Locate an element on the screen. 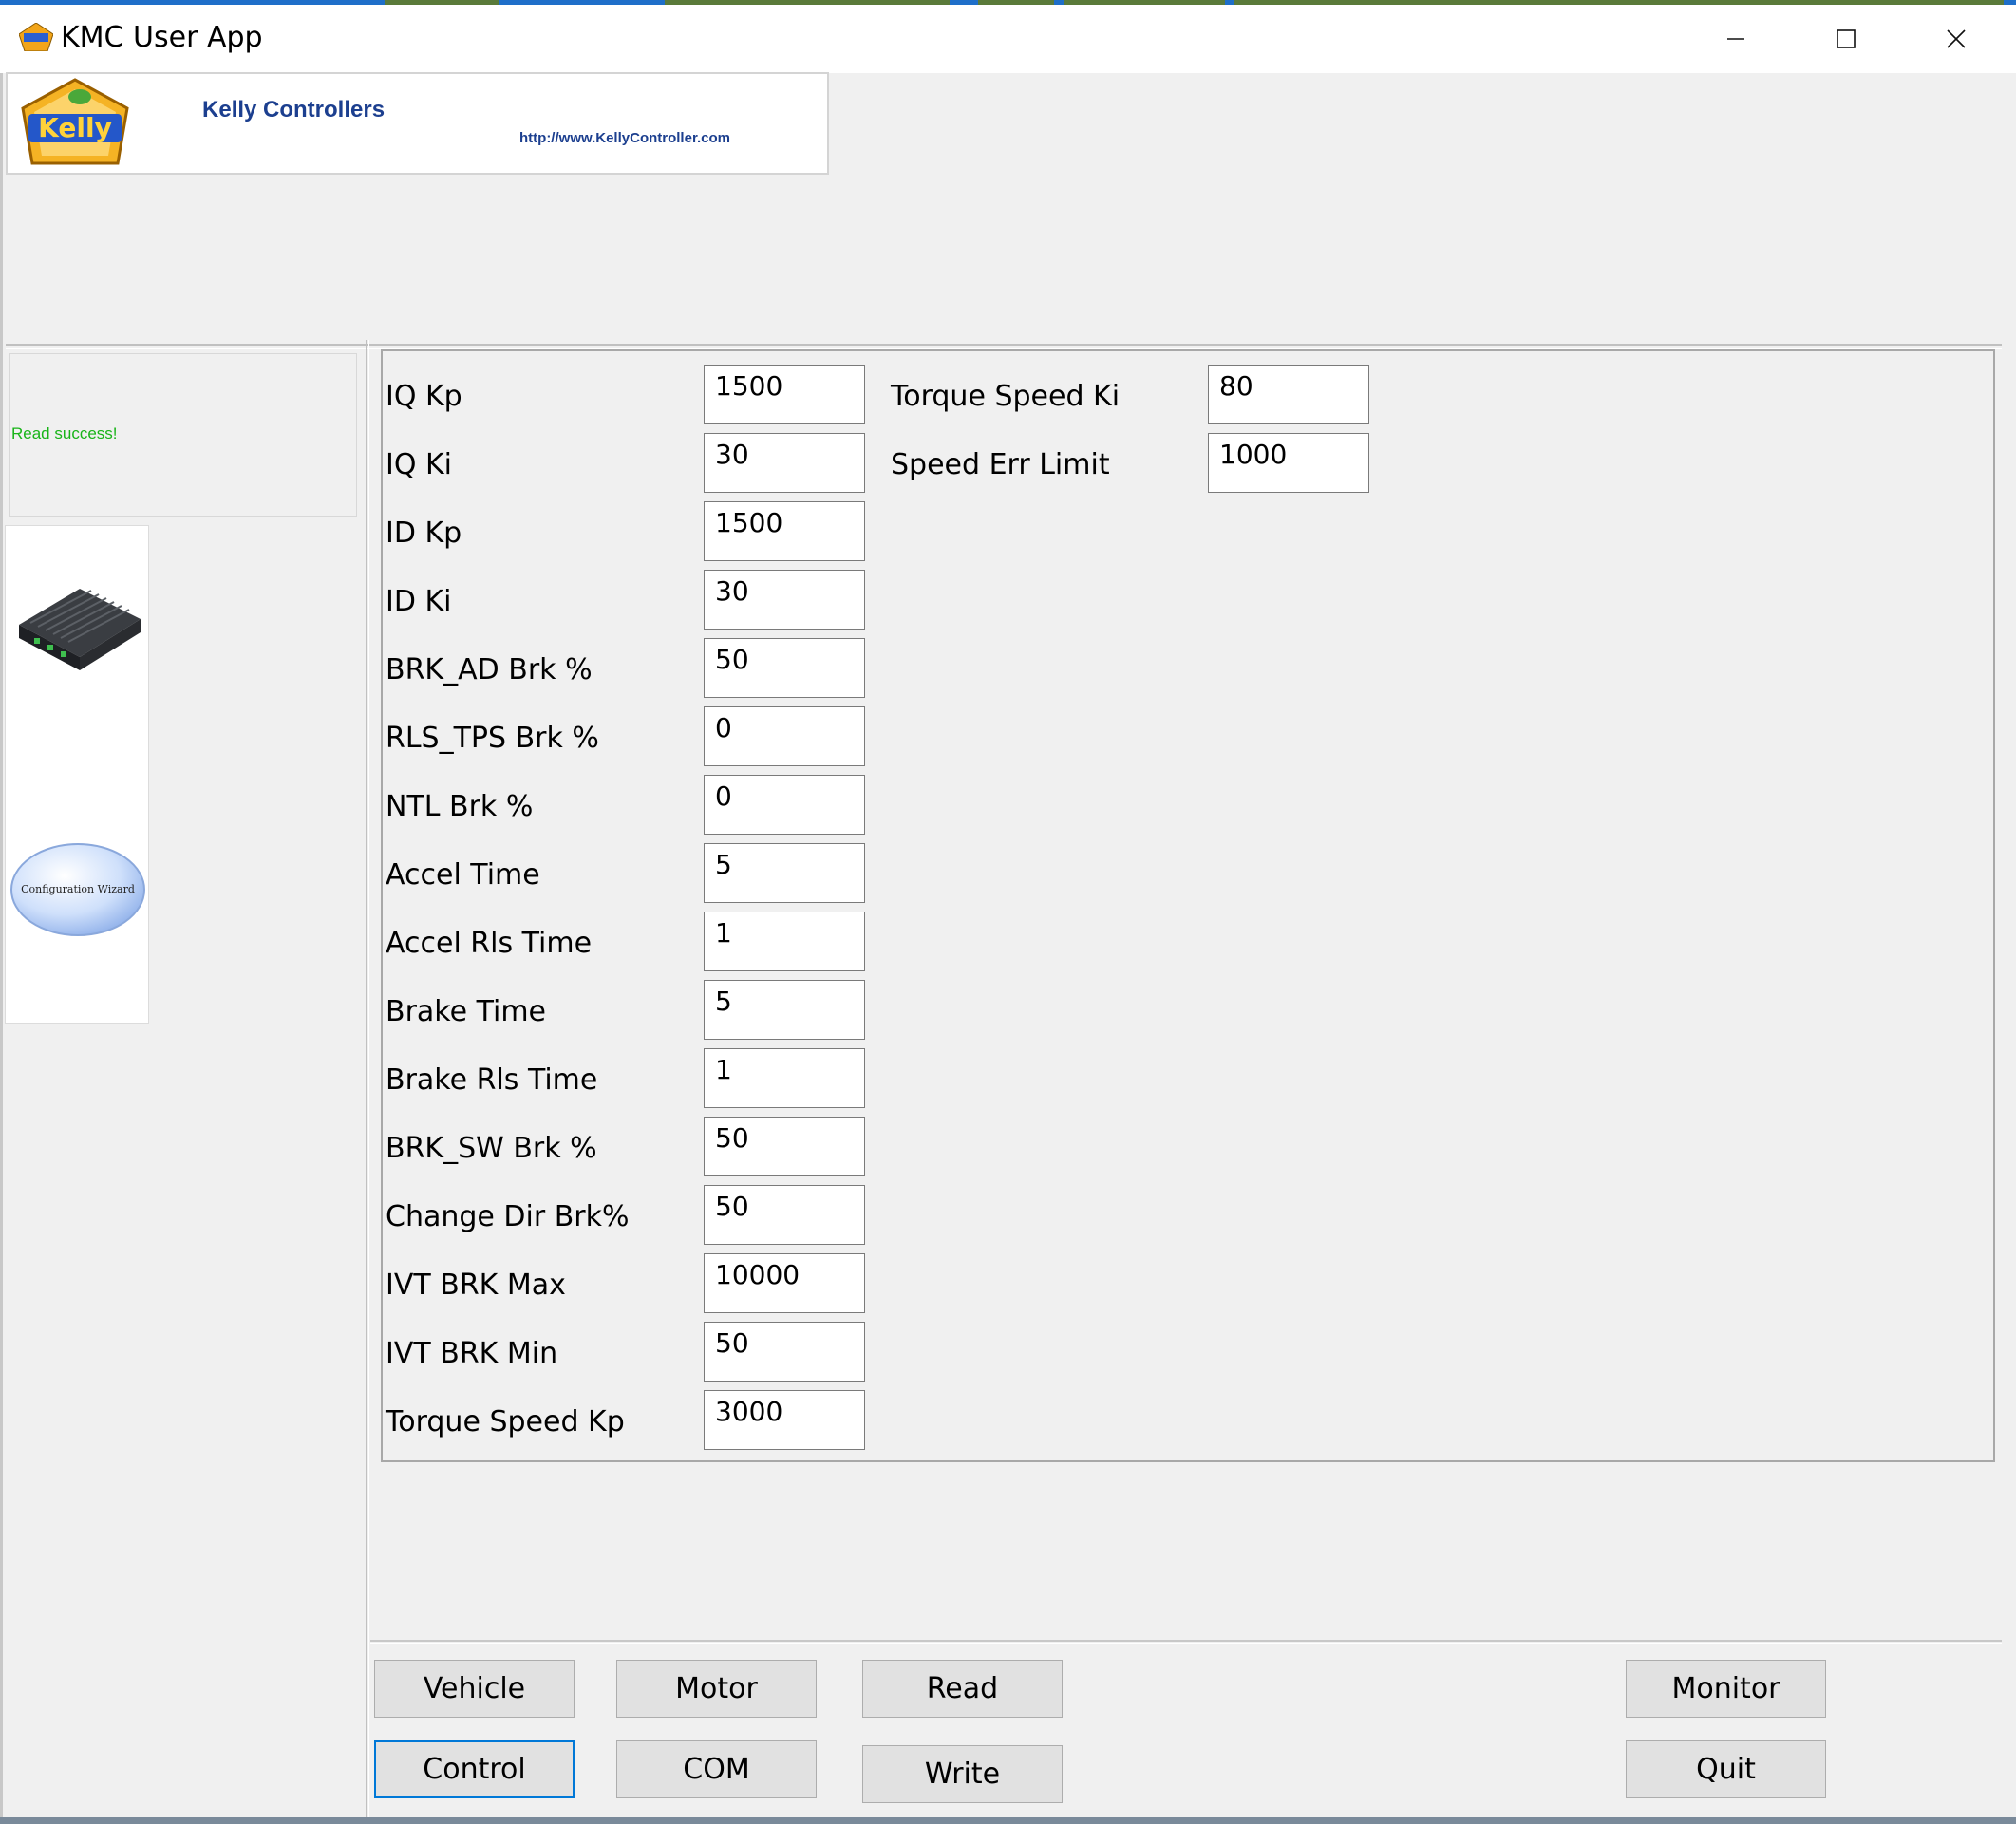  message-area is located at coordinates (1188, 1546).